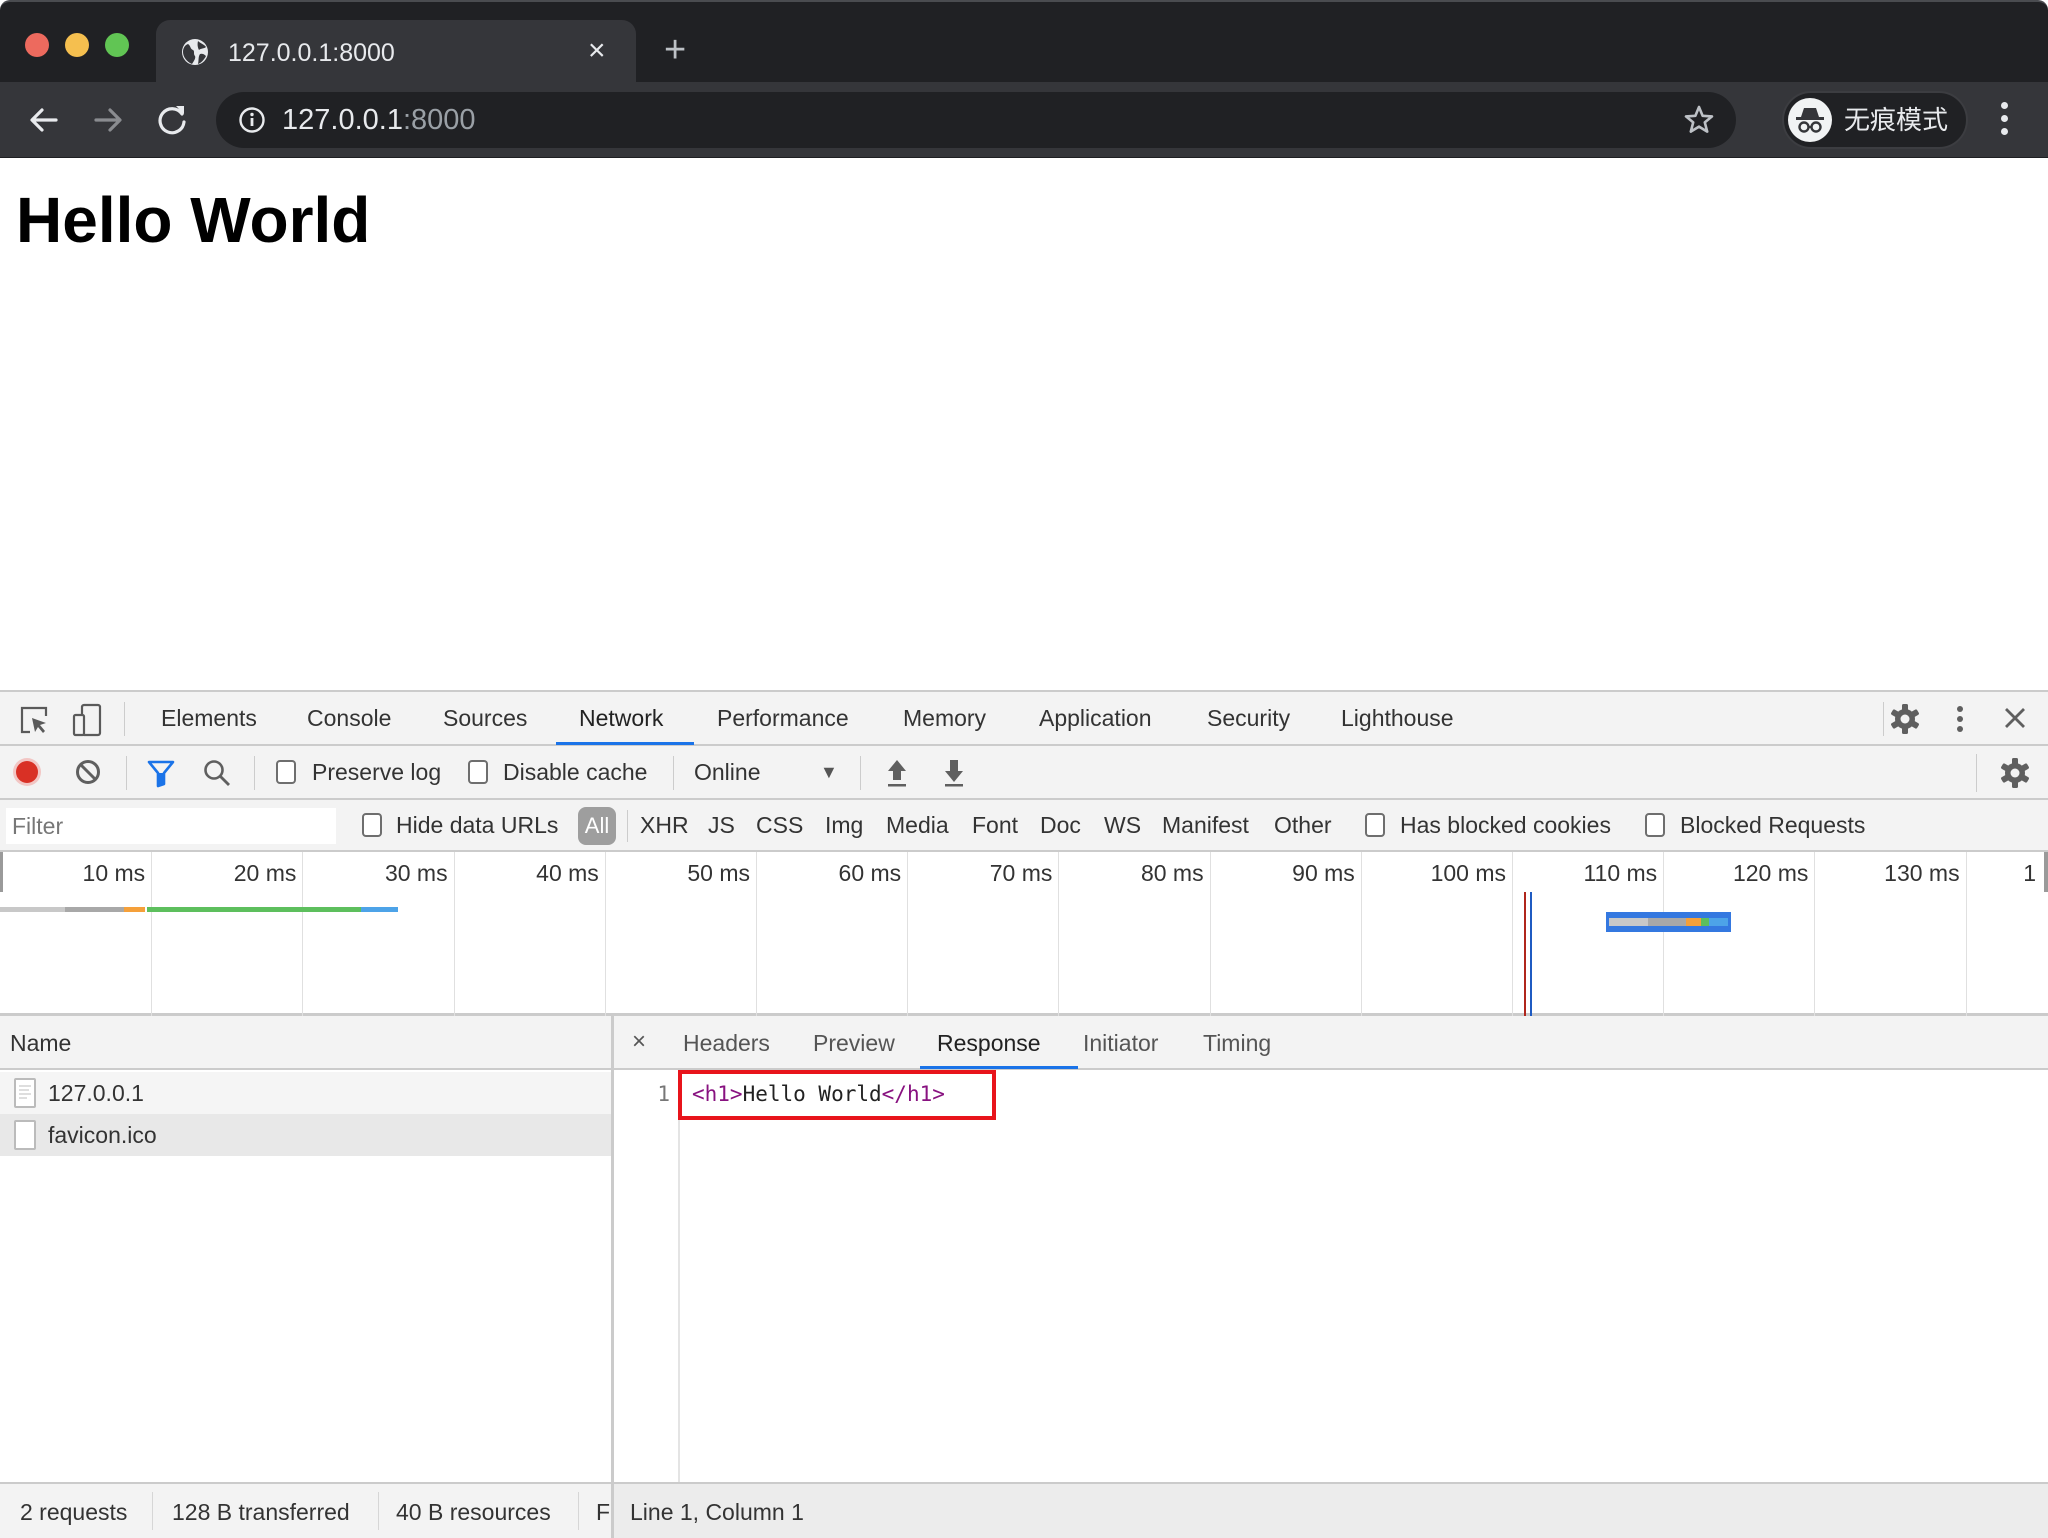  What do you see at coordinates (171, 826) in the screenshot?
I see `filter-input` at bounding box center [171, 826].